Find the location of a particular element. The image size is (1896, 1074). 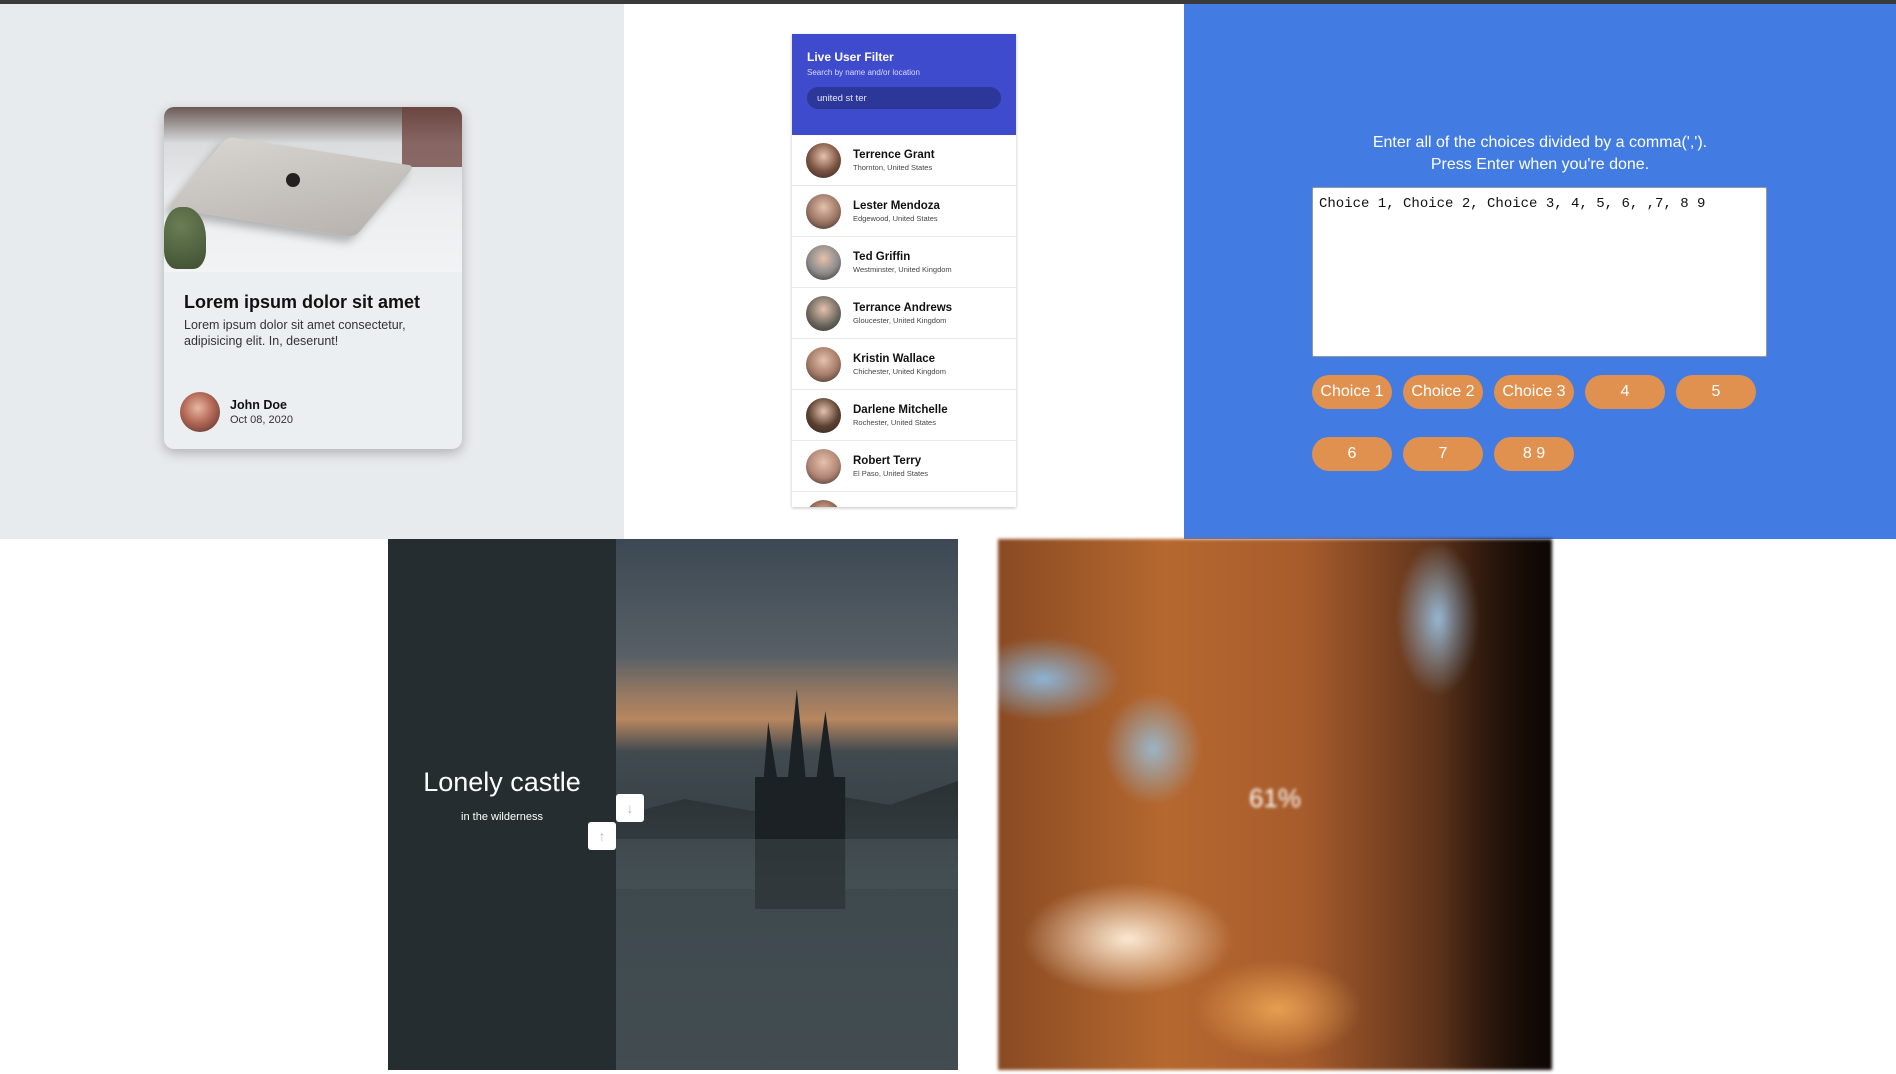

card-author: John Doe Oct 08, 2020 is located at coordinates (236, 412).